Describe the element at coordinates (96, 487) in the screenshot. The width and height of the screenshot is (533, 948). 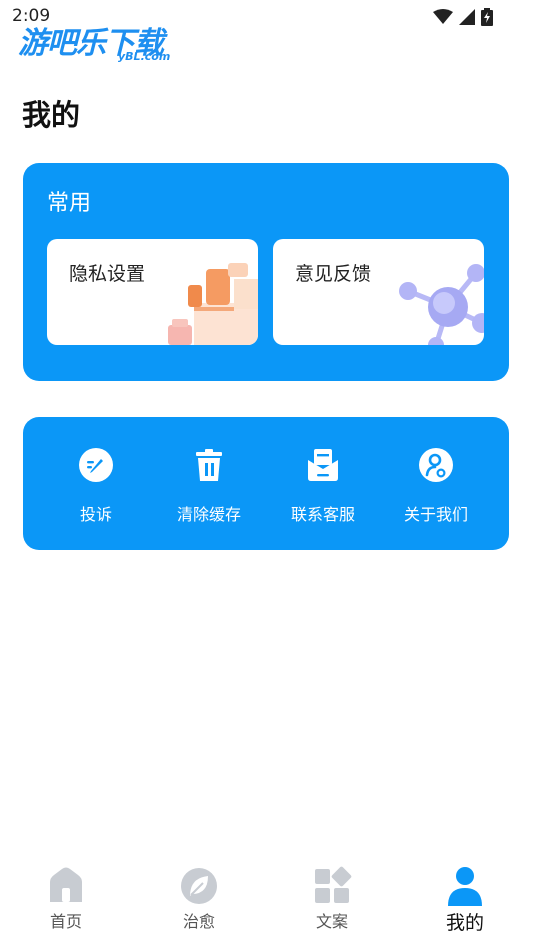
I see `complaint-button: 投诉` at that location.